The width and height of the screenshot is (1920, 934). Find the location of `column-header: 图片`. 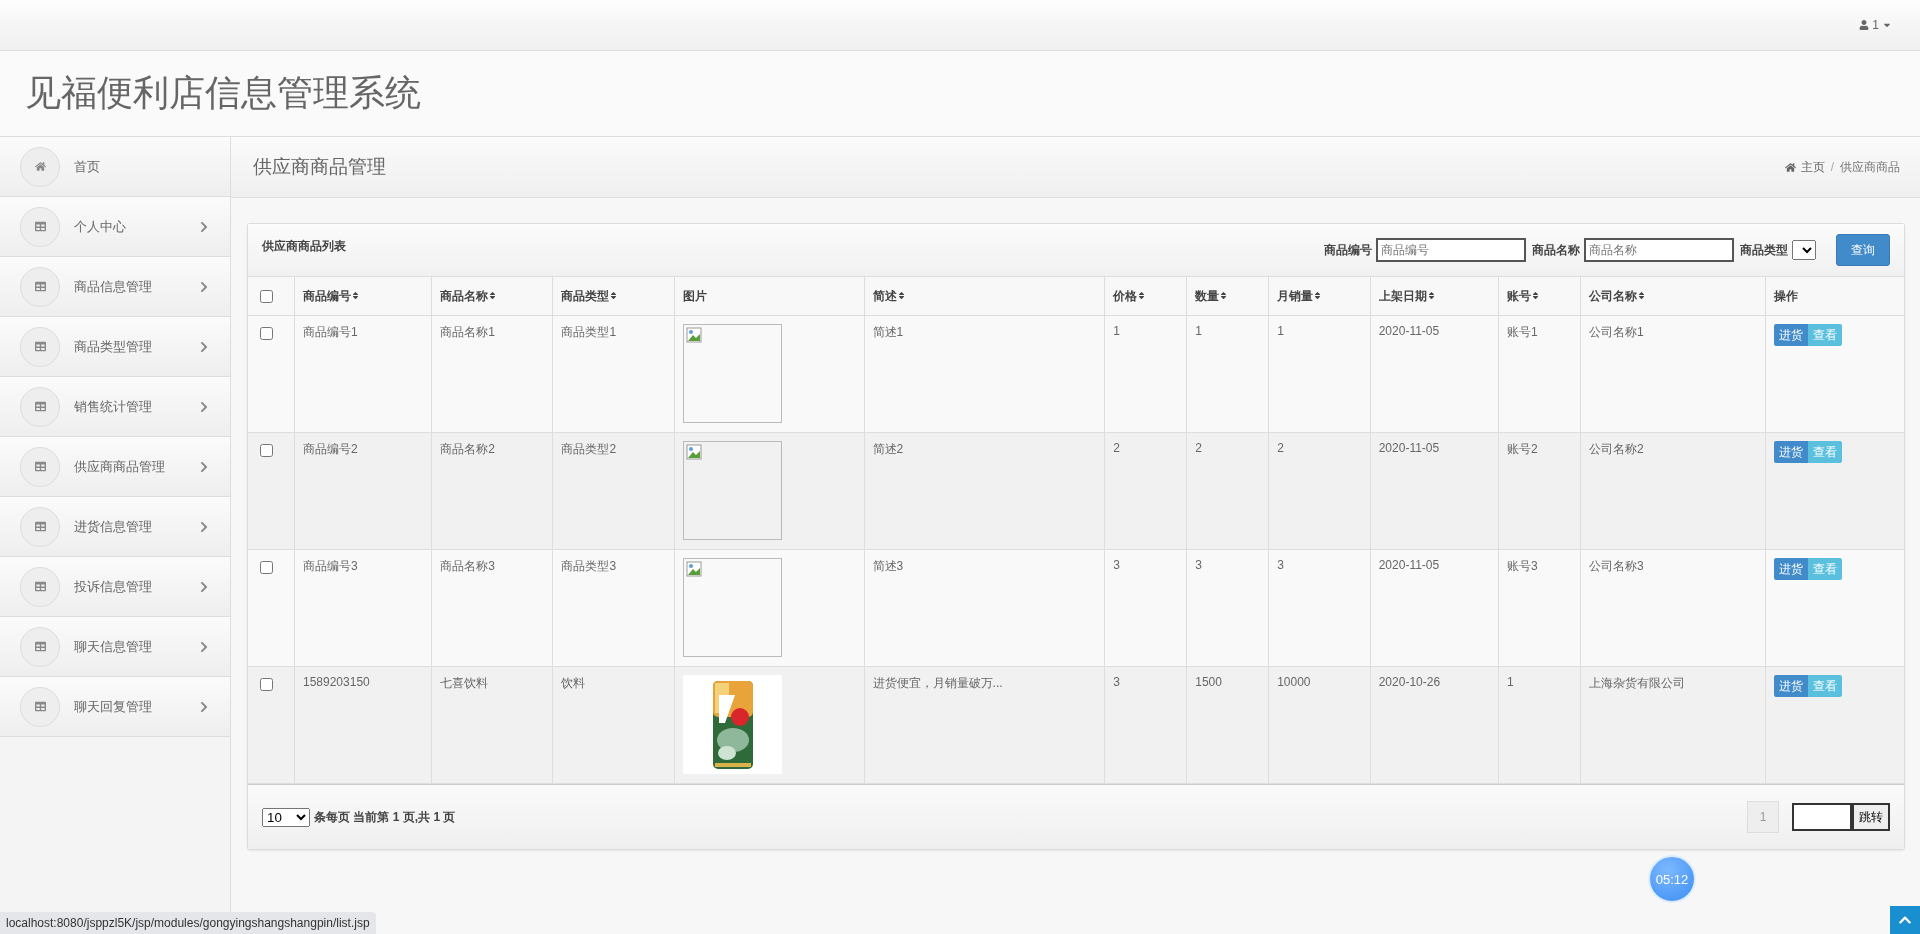

column-header: 图片 is located at coordinates (694, 295).